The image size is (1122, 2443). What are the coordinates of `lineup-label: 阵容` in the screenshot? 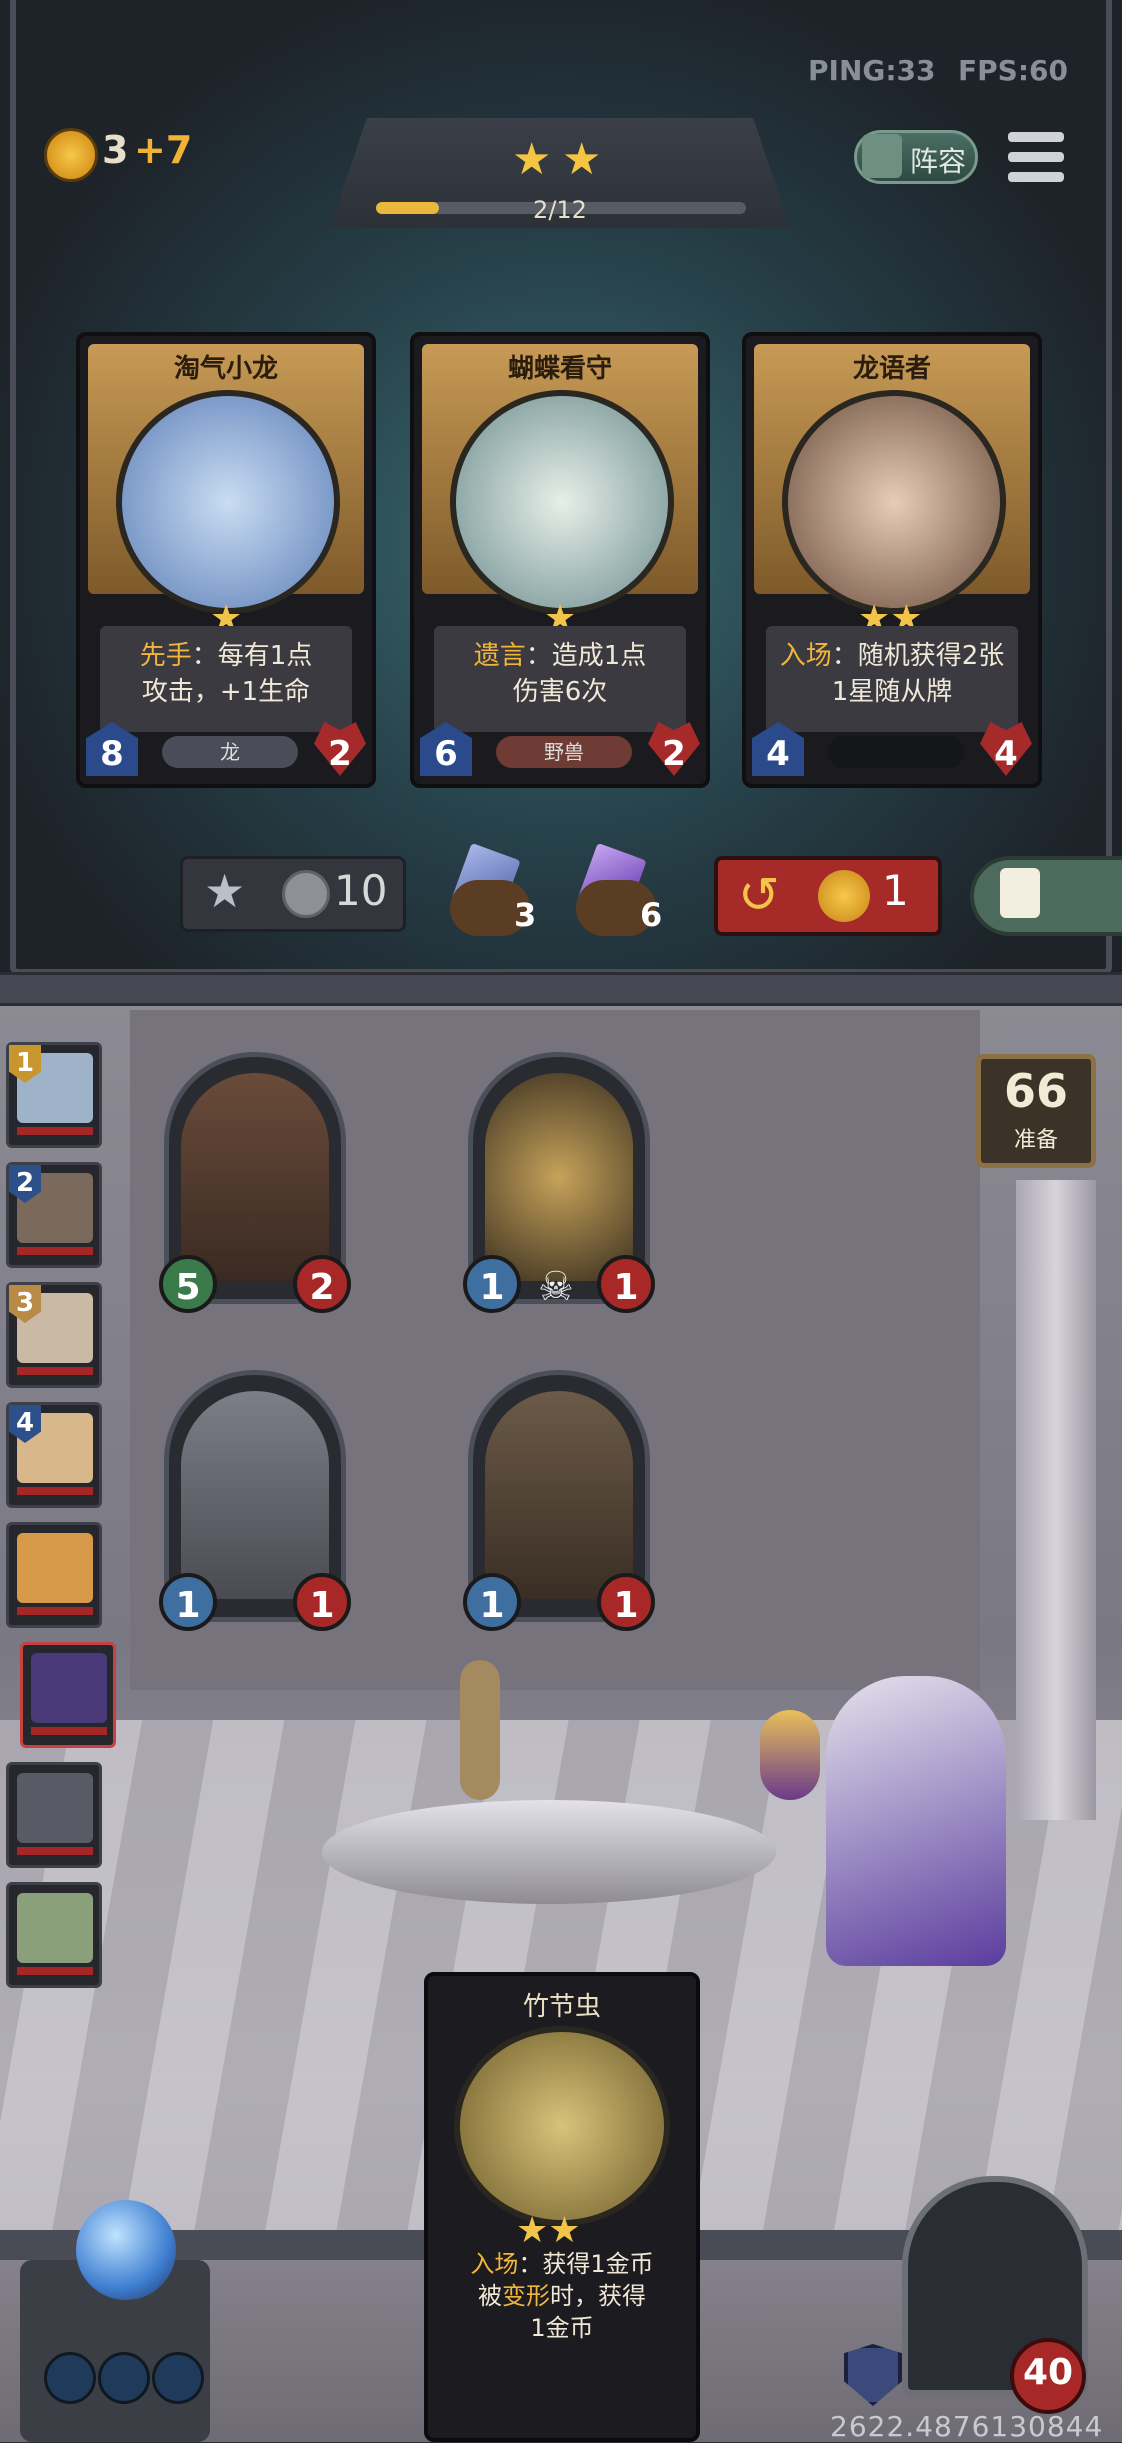 It's located at (938, 161).